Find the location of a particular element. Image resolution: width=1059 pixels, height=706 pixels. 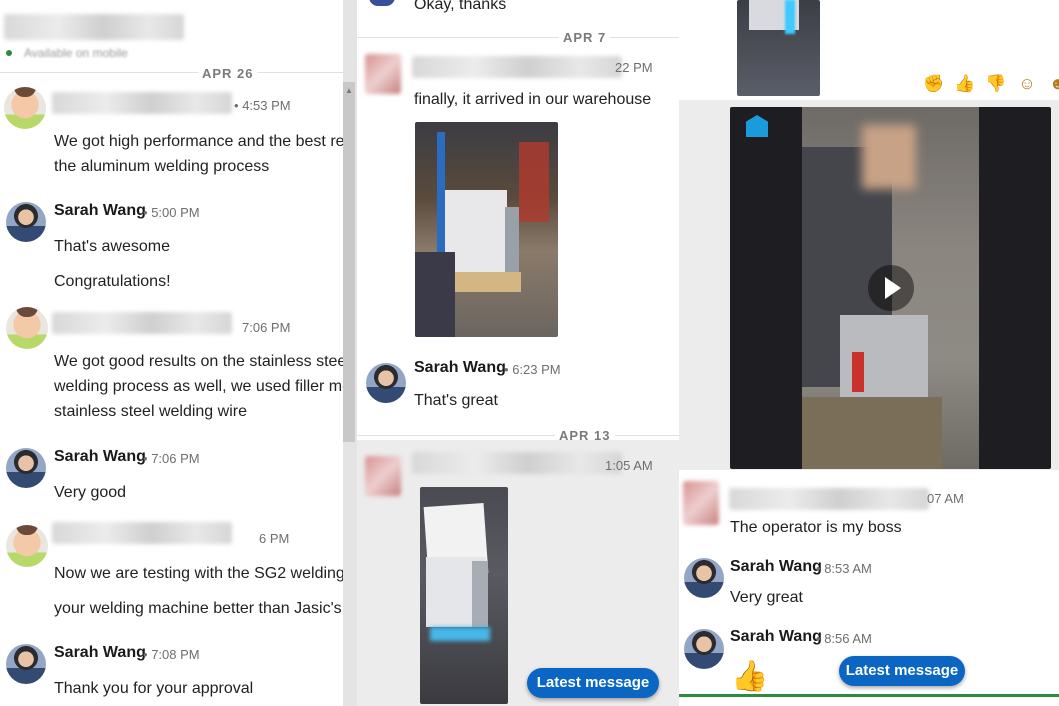

scrollbar-thumb is located at coordinates (349, 262).